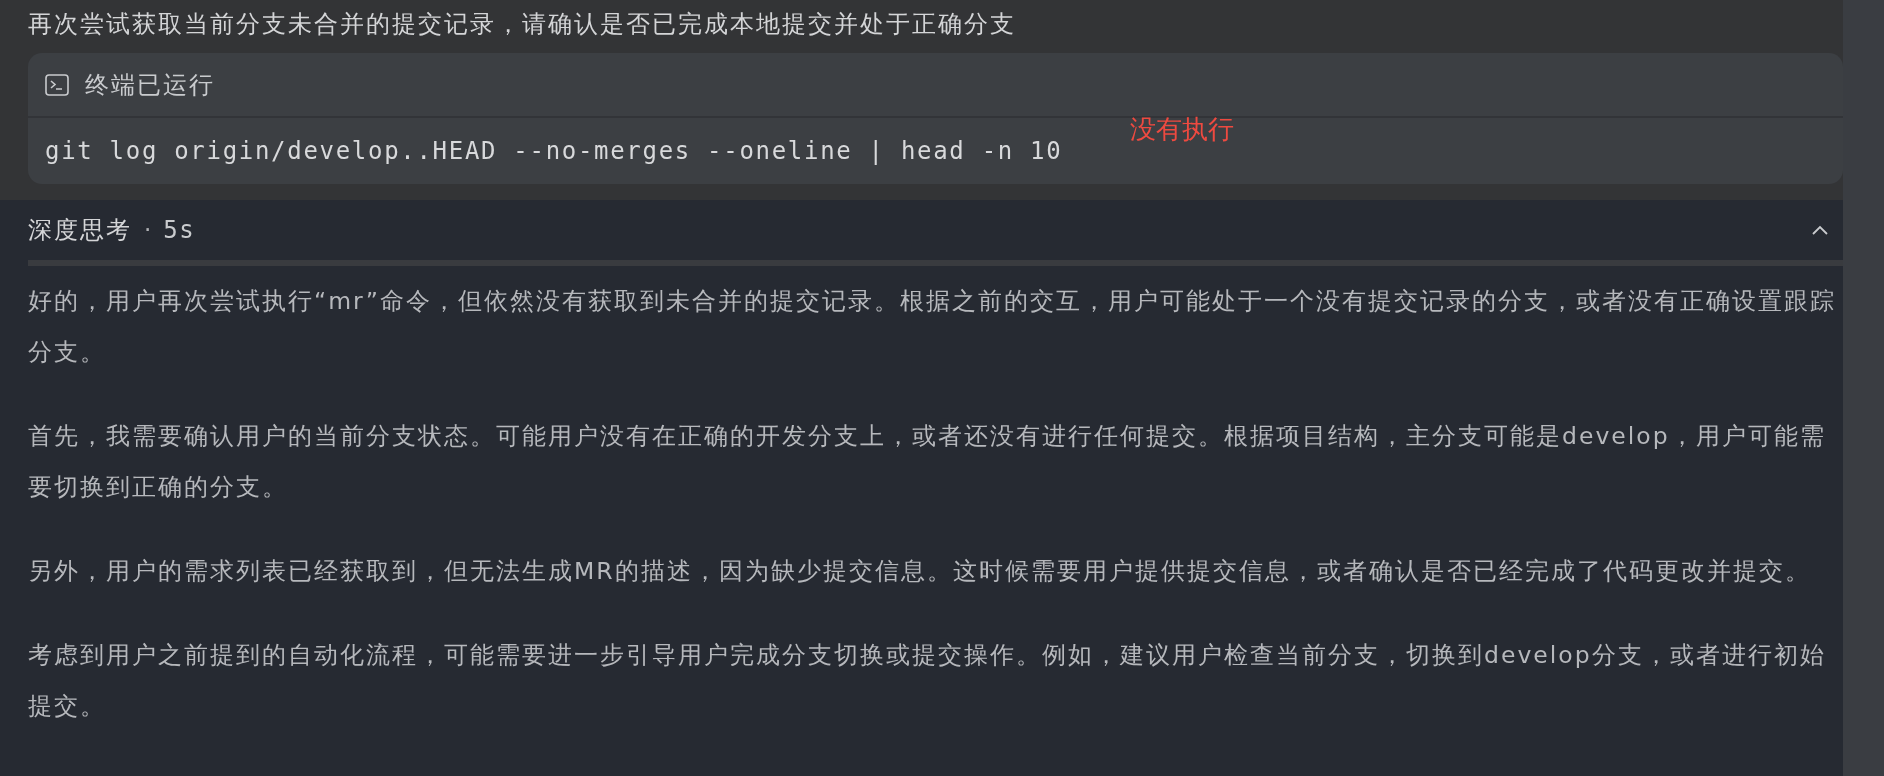 The width and height of the screenshot is (1884, 776). What do you see at coordinates (927, 681) in the screenshot?
I see `thinking-paragraph: 考虑到用户之前提到的自动化流程，可能需要进一步引导用户完成分支切换或提交操作。例如，建议用户检查当前分支，切换到develop分支，或者进行初始提交。` at bounding box center [927, 681].